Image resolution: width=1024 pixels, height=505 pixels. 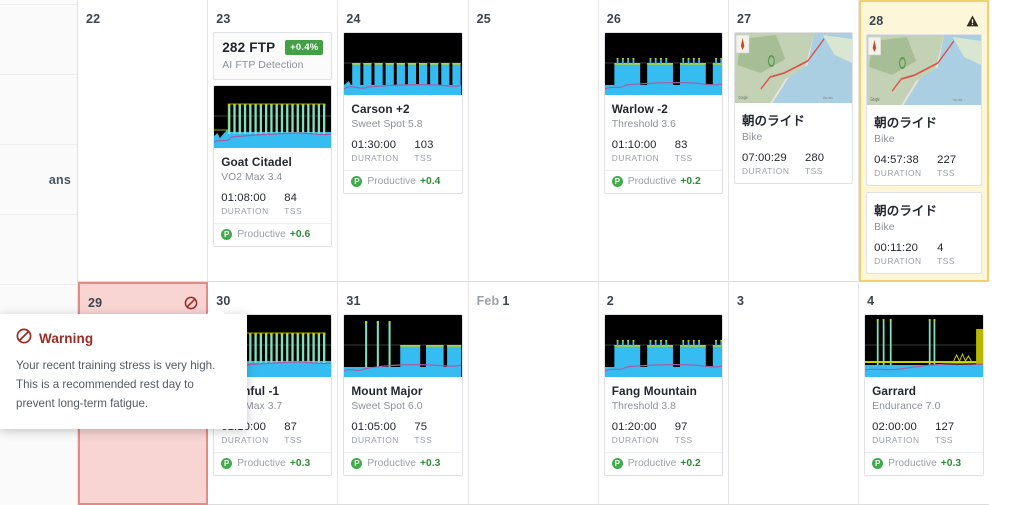 I want to click on calendar-day-cell: 25, so click(x=533, y=141).